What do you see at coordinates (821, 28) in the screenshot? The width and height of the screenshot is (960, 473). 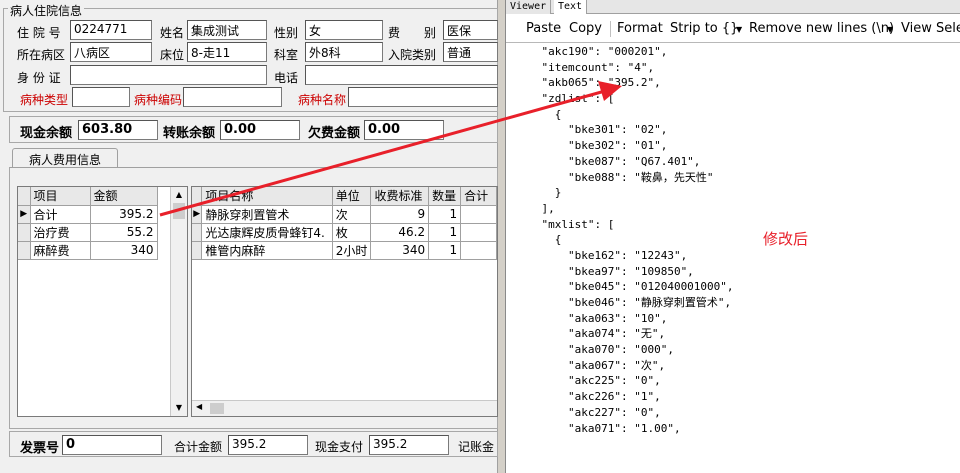 I see `remove-newlines-button: Remove new lines (\n)` at bounding box center [821, 28].